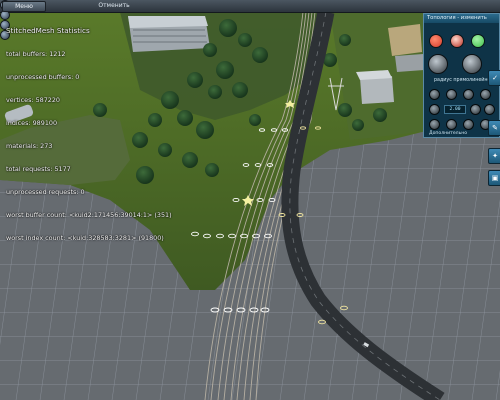 This screenshot has height=400, width=500. I want to click on arrow-icon, so click(451, 94).